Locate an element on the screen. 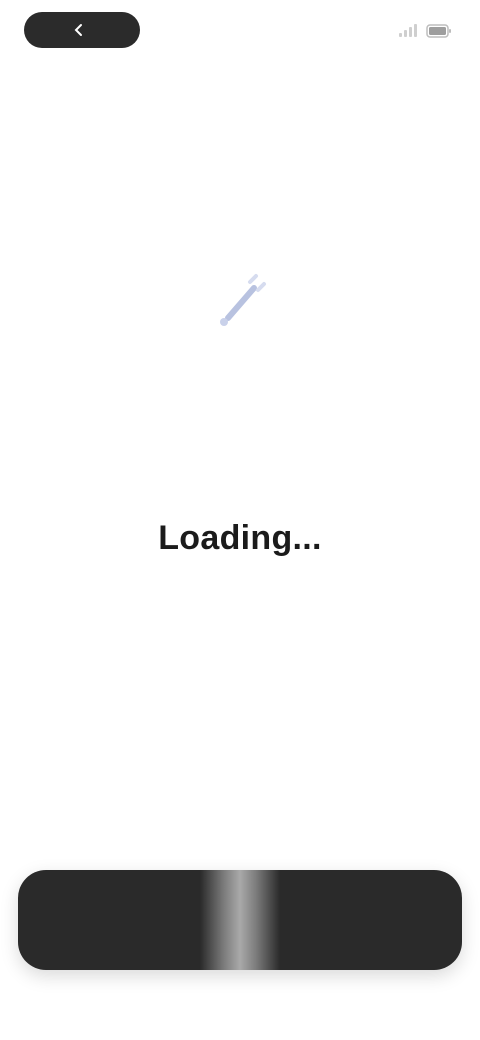 The image size is (480, 1040). back-button is located at coordinates (82, 30).